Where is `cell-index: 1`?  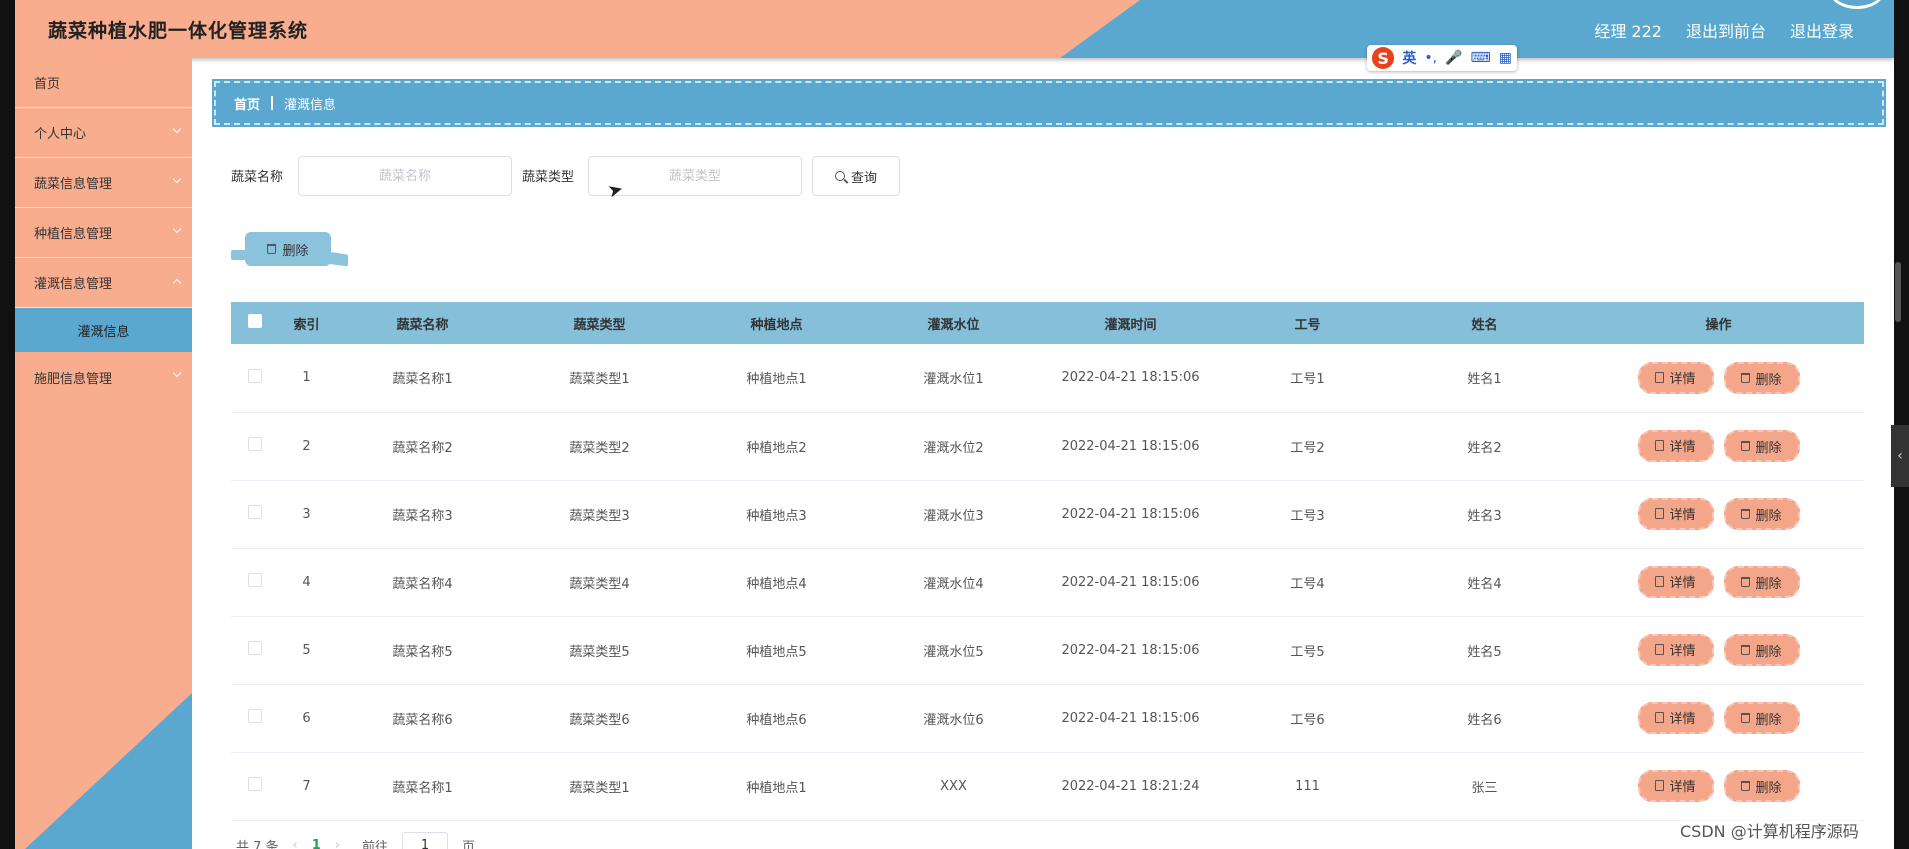
cell-index: 1 is located at coordinates (306, 378).